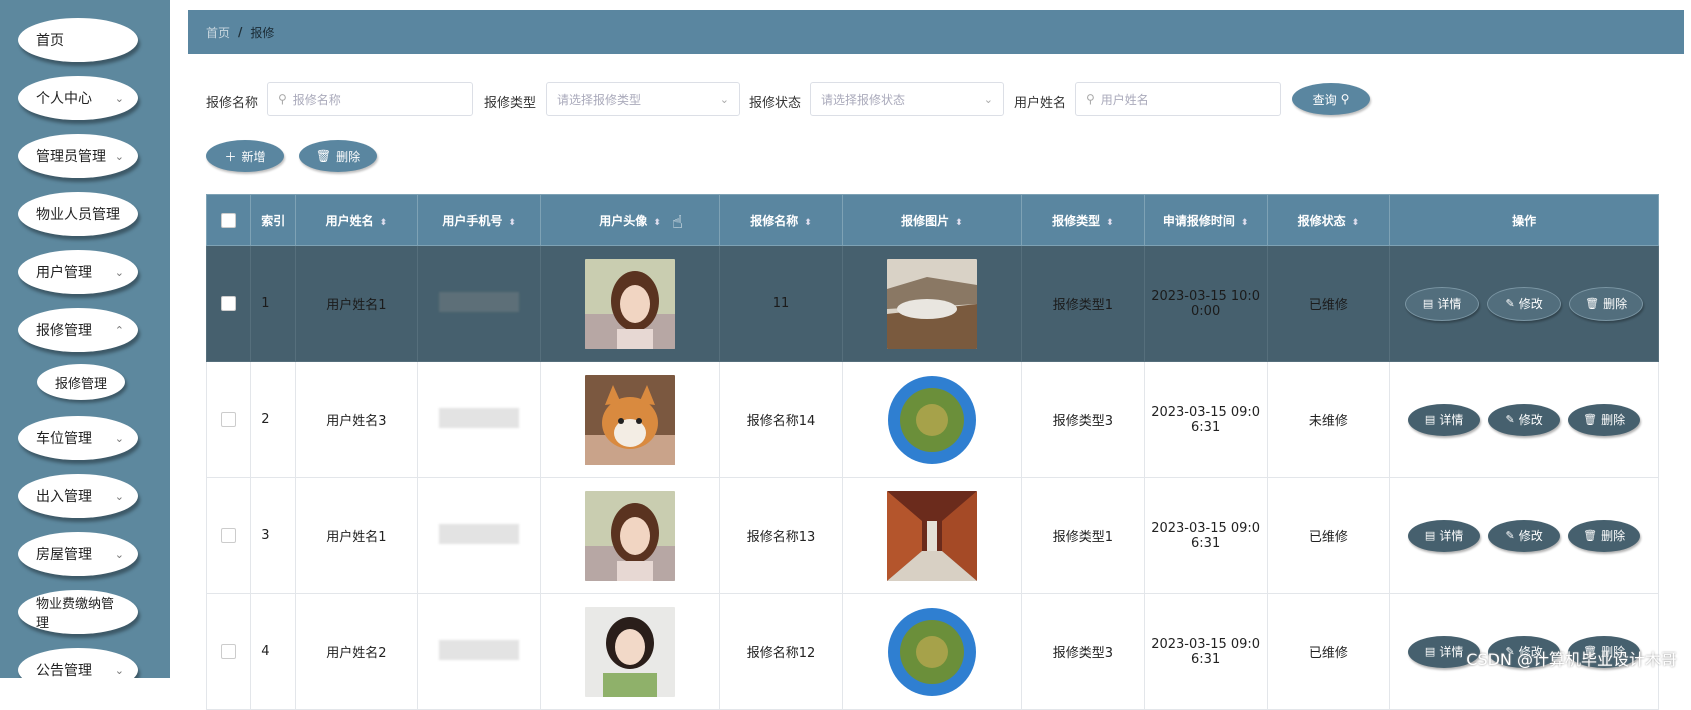 This screenshot has height=710, width=1691. I want to click on repair-type-placeholder: 请选择报修类型, so click(599, 99).